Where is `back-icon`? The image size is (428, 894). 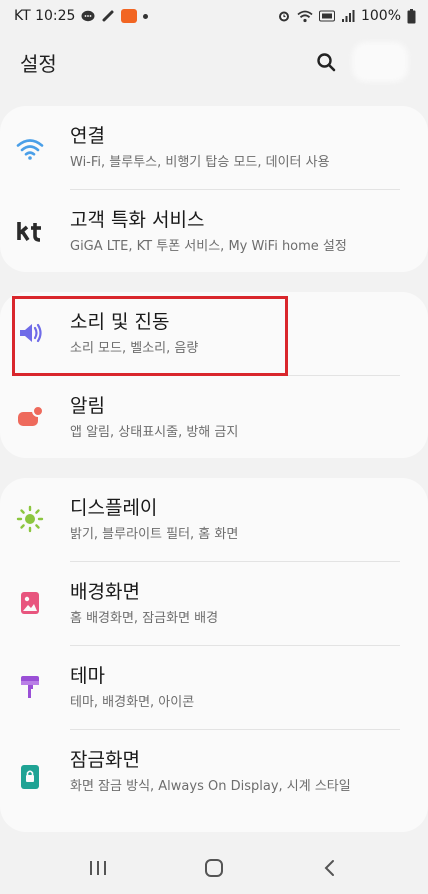
back-icon is located at coordinates (329, 868).